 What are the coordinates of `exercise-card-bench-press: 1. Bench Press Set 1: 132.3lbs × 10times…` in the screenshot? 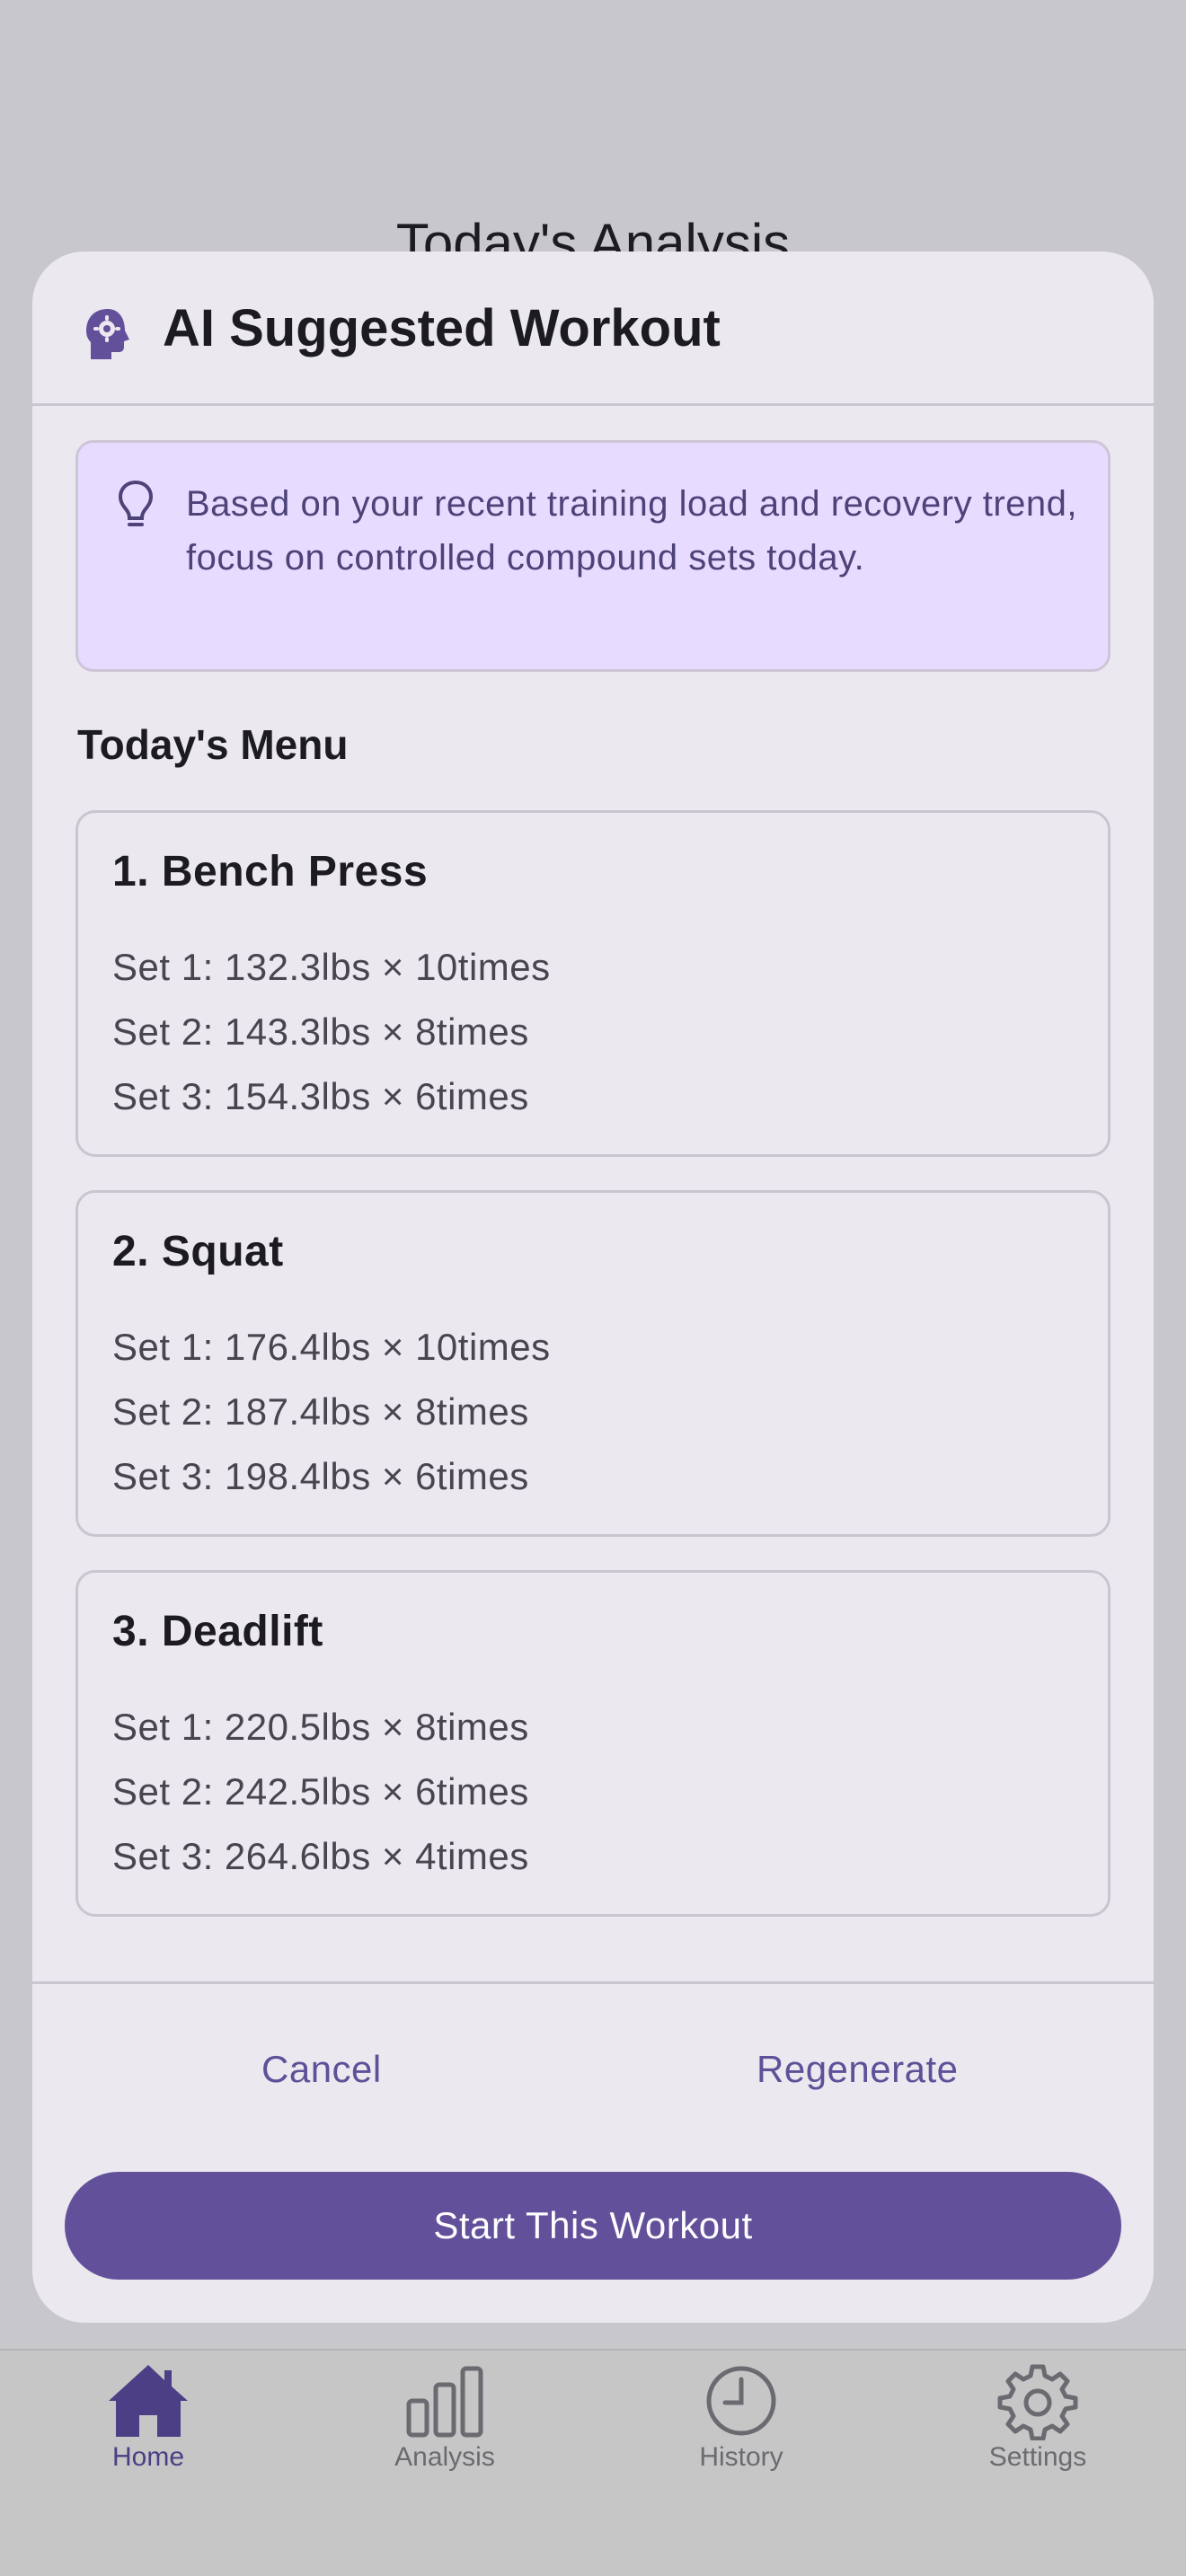 It's located at (593, 983).